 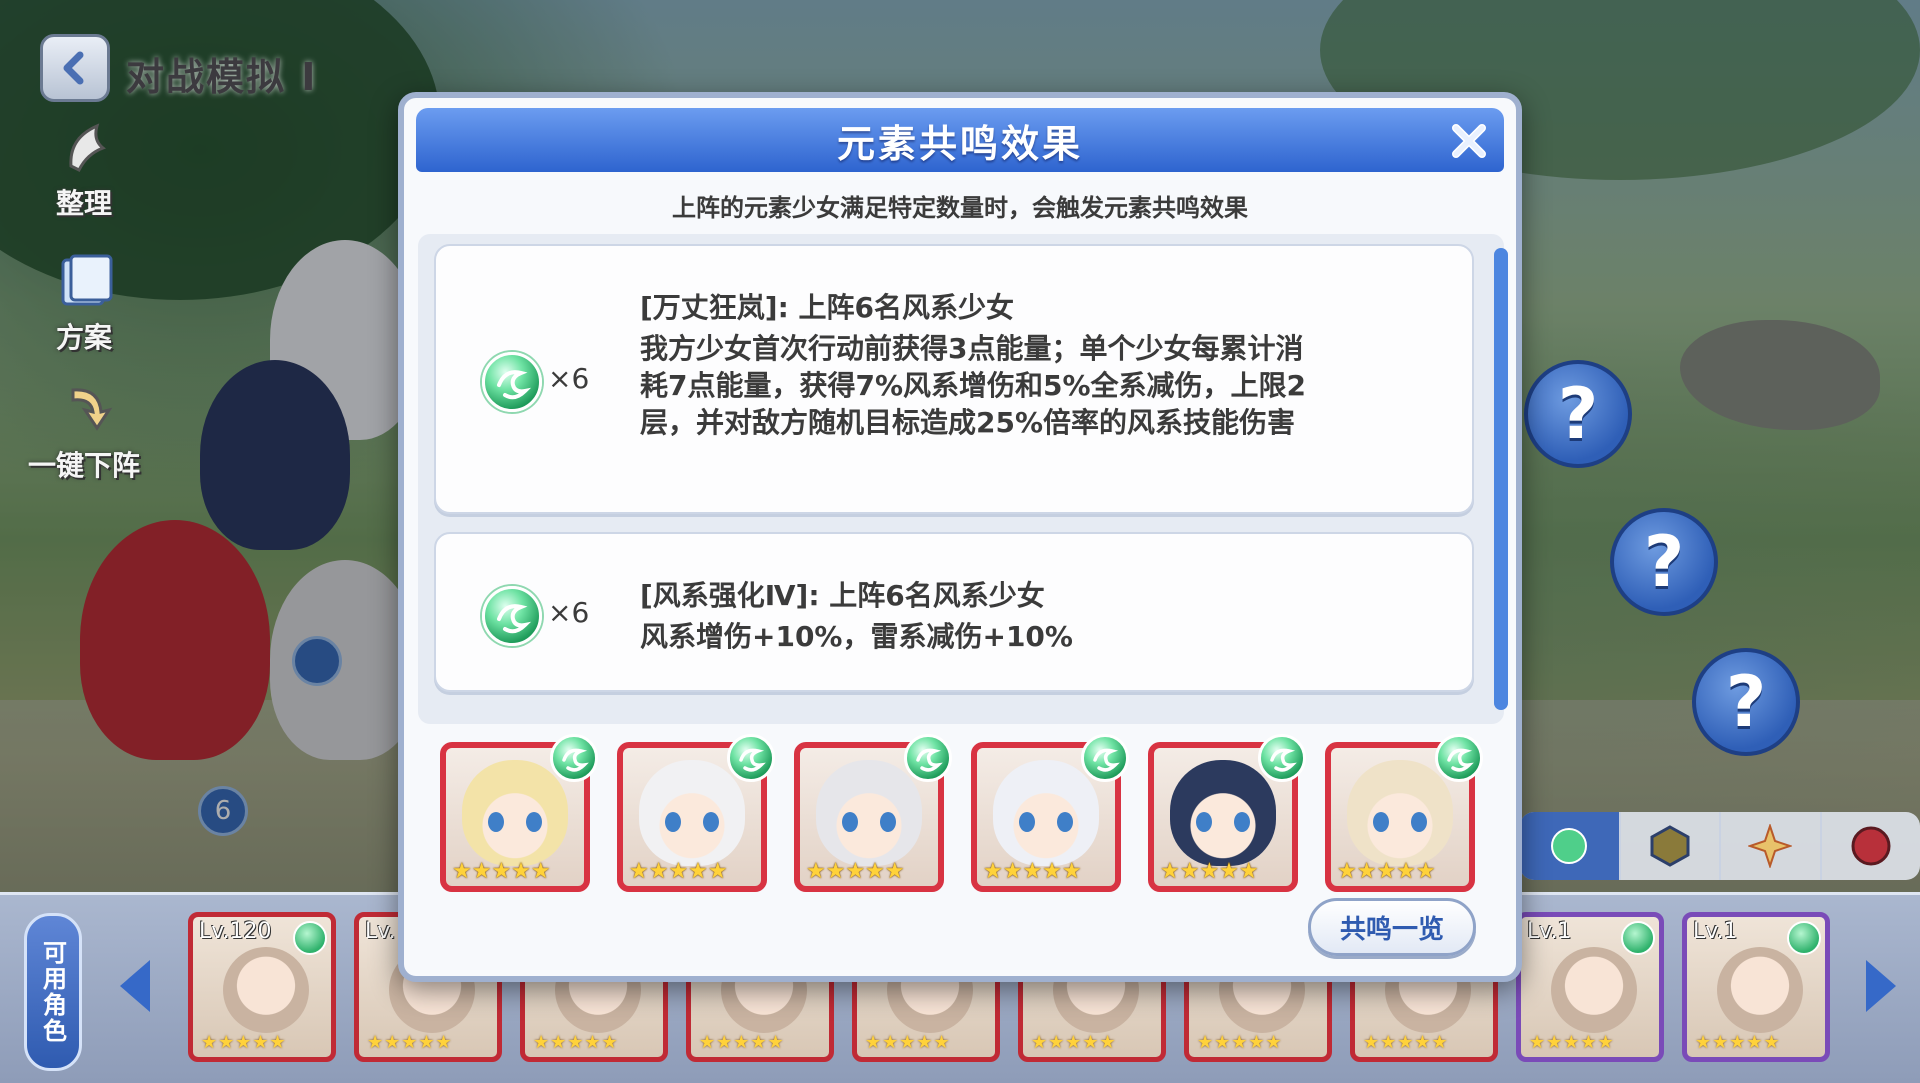 I want to click on resonance-overview-button: 共鸣一览, so click(x=1392, y=927).